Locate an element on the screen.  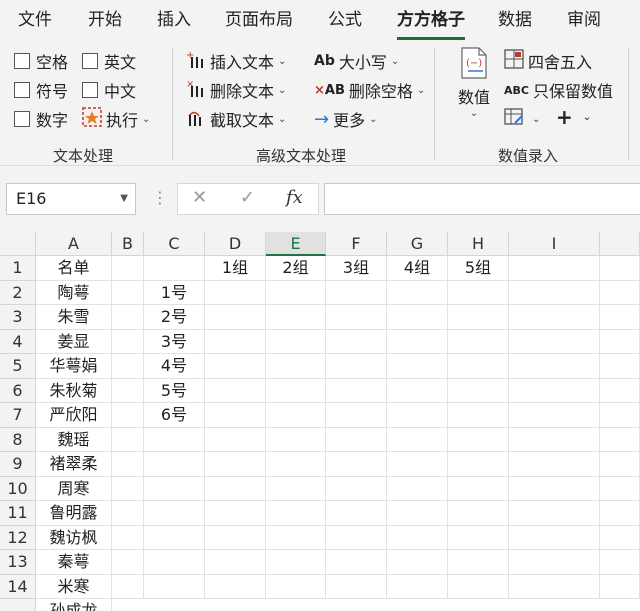
more-options-icon: ⋮ is located at coordinates (160, 197).